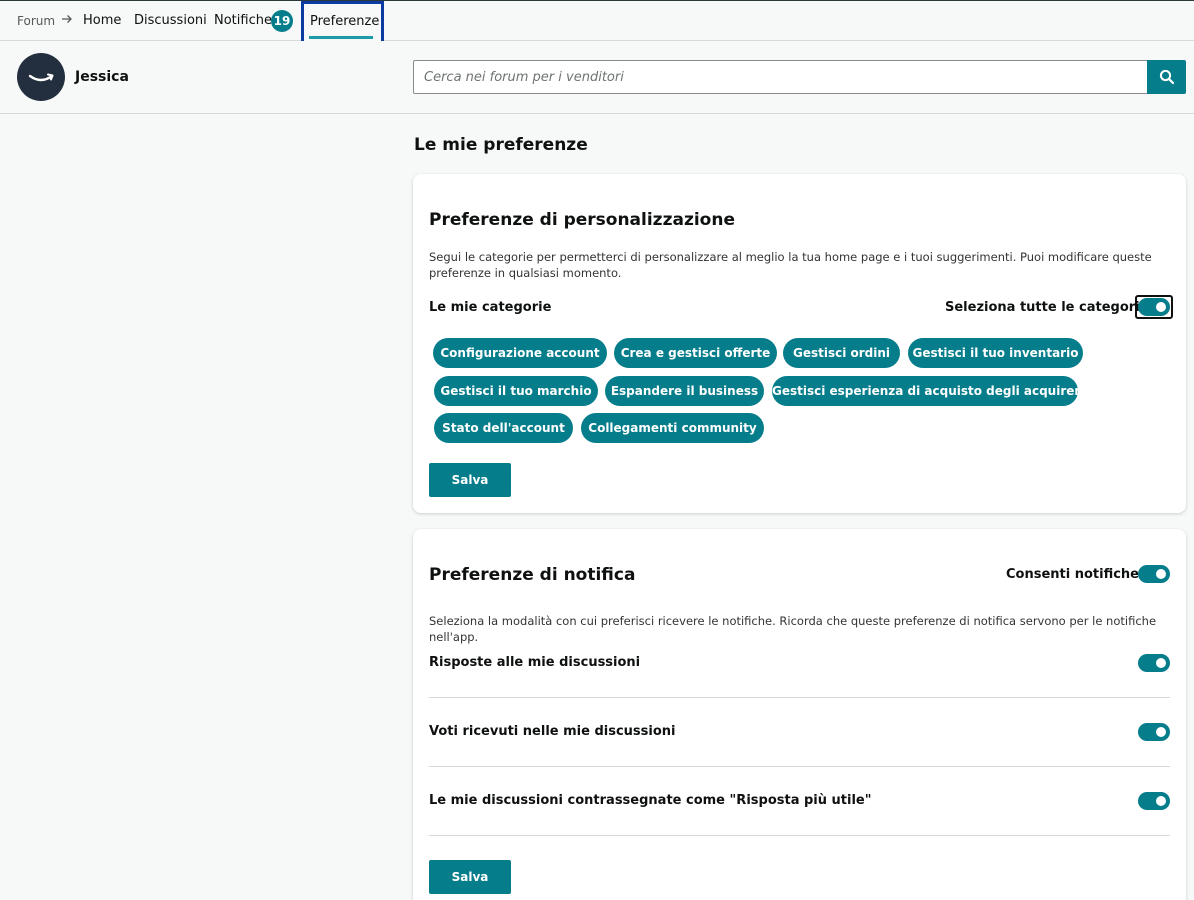 This screenshot has width=1194, height=900. What do you see at coordinates (470, 877) in the screenshot?
I see `save-notifications-button: Salva` at bounding box center [470, 877].